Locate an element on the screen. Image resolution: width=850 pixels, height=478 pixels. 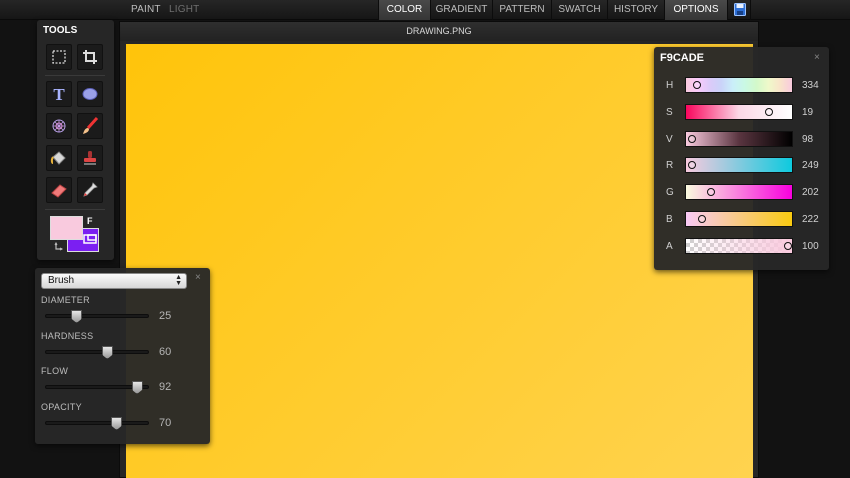
channel-slider-g is located at coordinates (739, 192).